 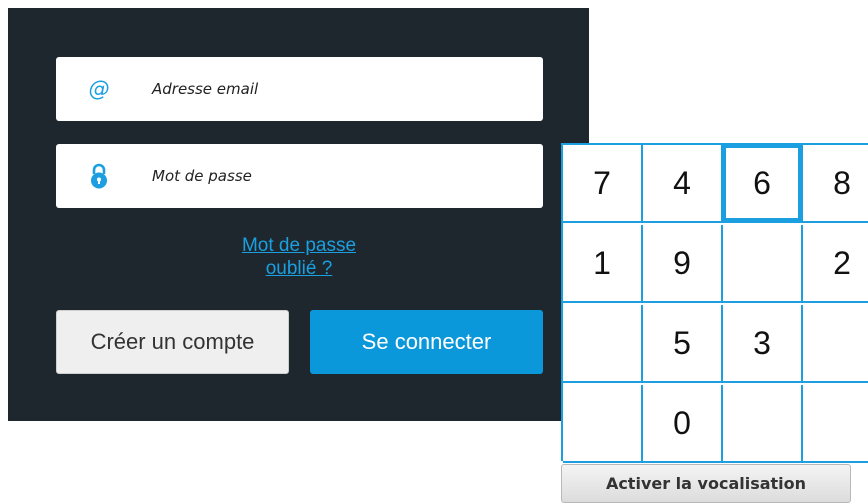 I want to click on keypad-key-5: 5, so click(x=683, y=344).